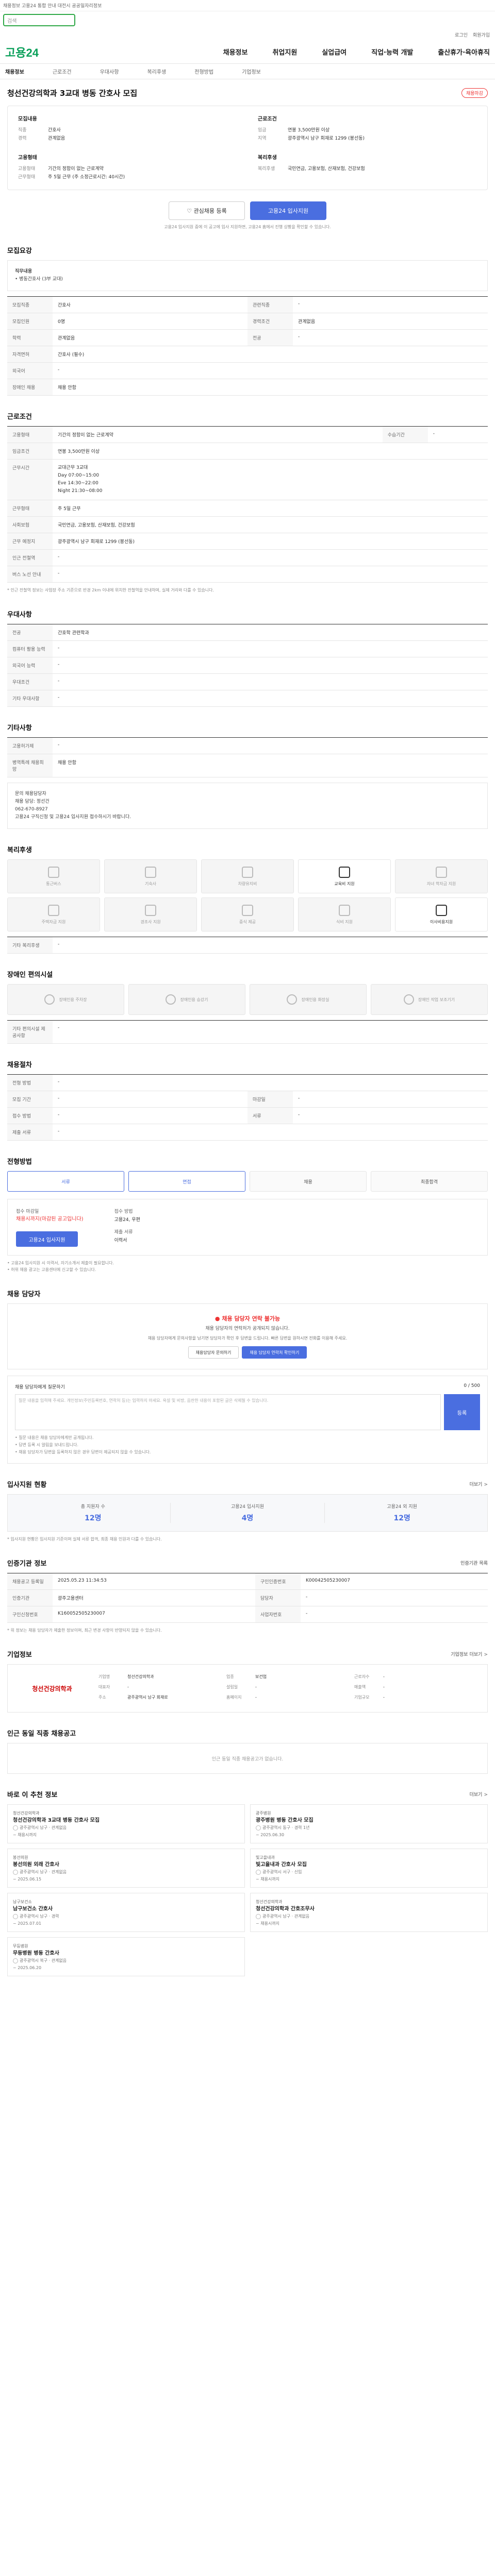 This screenshot has width=495, height=2576. I want to click on summary-heading: 근로조건, so click(267, 119).